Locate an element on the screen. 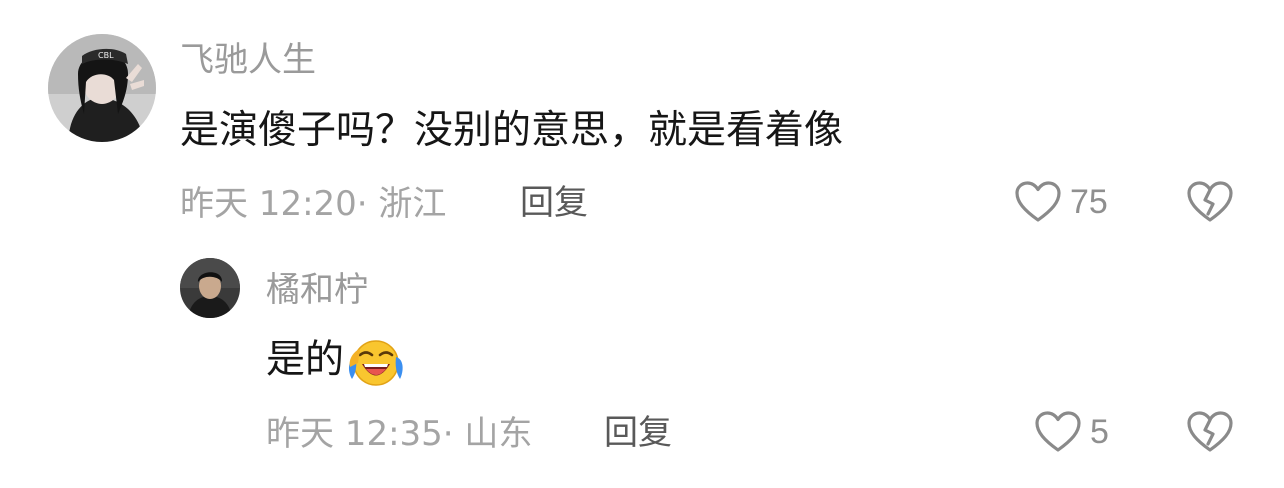 This screenshot has height=488, width=1284. loudly-crying-laughing-emoji-icon is located at coordinates (375, 363).